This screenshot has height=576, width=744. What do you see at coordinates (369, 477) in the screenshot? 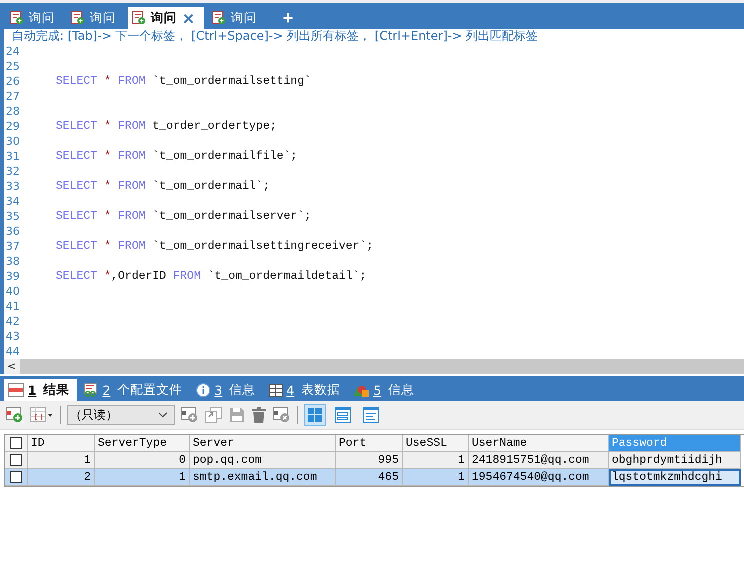
I see `table-cell: 465` at bounding box center [369, 477].